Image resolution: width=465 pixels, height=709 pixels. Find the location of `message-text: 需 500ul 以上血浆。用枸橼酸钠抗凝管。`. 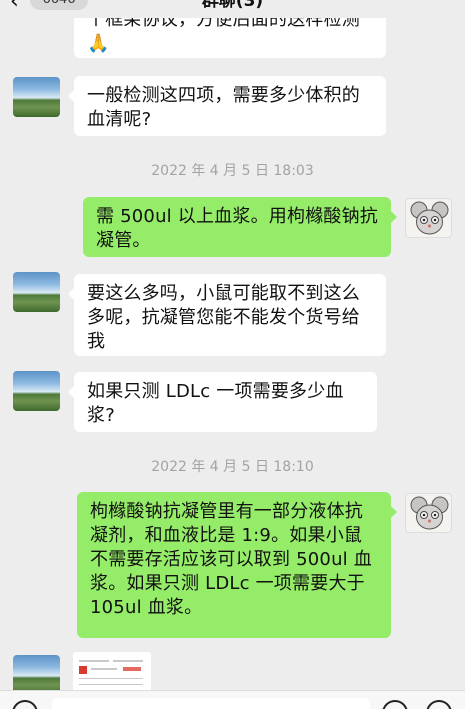

message-text: 需 500ul 以上血浆。用枸橼酸钠抗凝管。 is located at coordinates (237, 228).